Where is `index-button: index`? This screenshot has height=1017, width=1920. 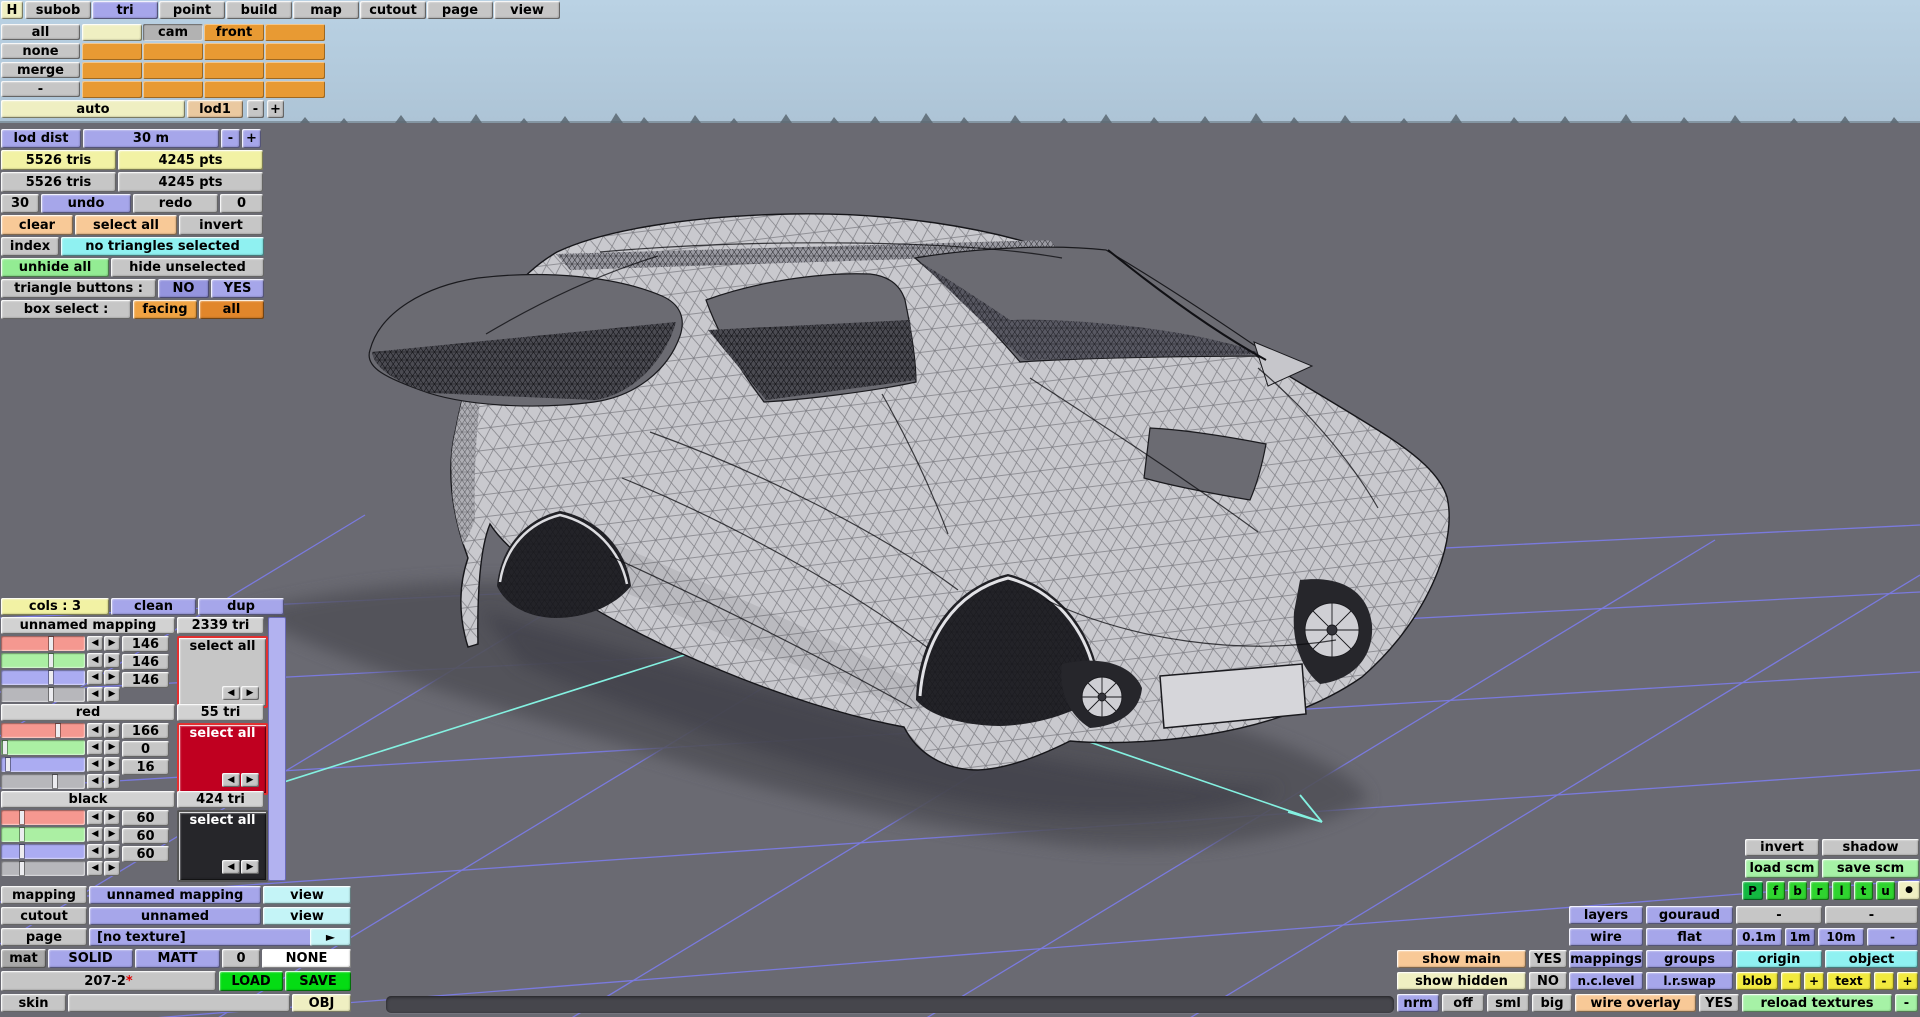 index-button: index is located at coordinates (30, 246).